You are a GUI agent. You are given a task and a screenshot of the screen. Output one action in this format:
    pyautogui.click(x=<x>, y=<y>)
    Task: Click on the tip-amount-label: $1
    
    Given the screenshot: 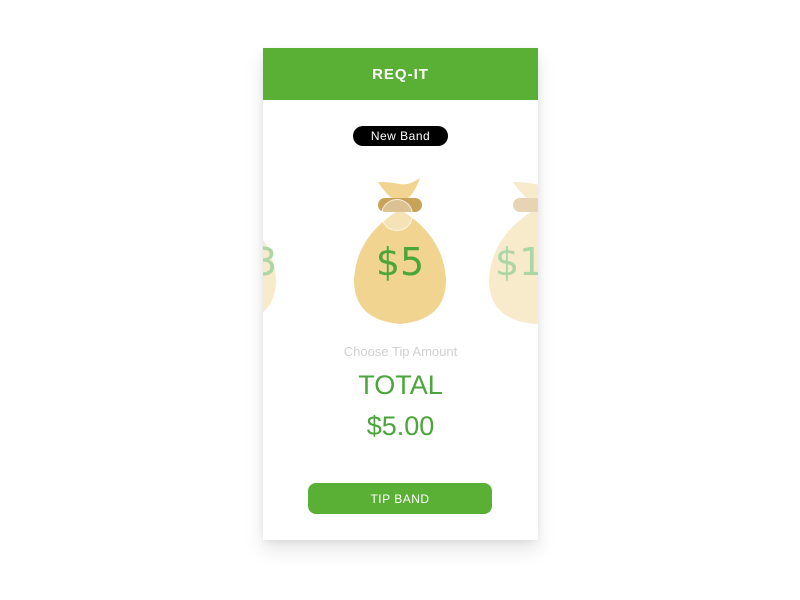 What is the action you would take?
    pyautogui.click(x=516, y=262)
    